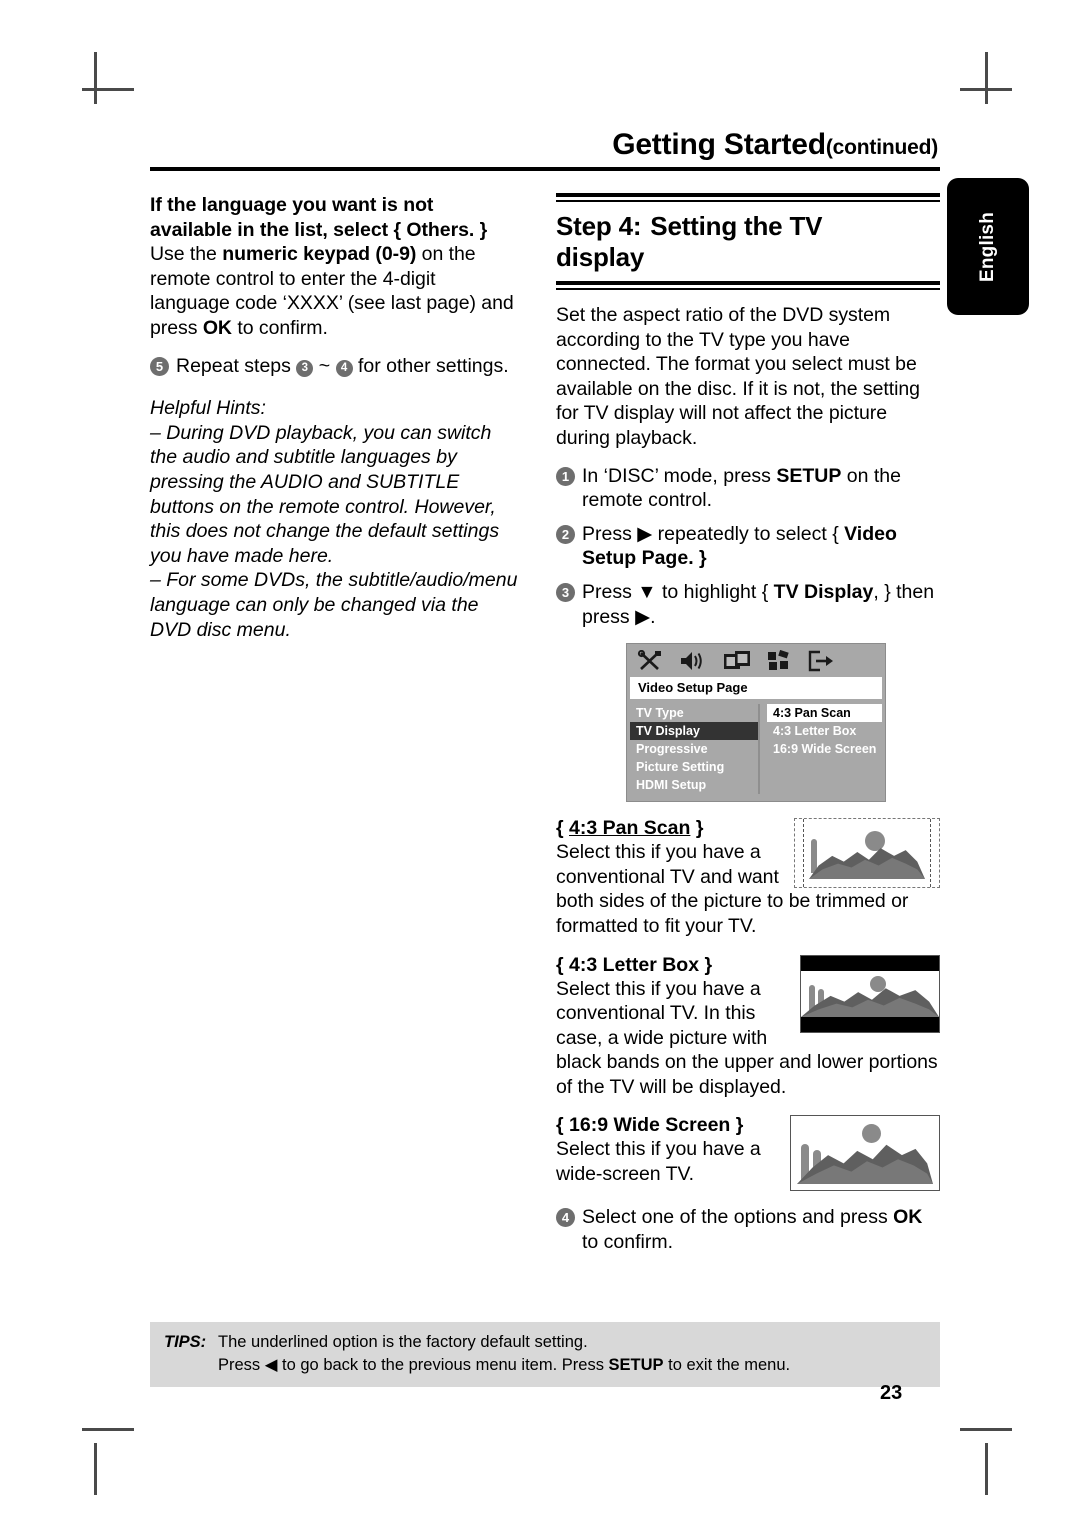 Image resolution: width=1080 pixels, height=1524 pixels. What do you see at coordinates (823, 591) in the screenshot?
I see `tv-display-label: TV Display` at bounding box center [823, 591].